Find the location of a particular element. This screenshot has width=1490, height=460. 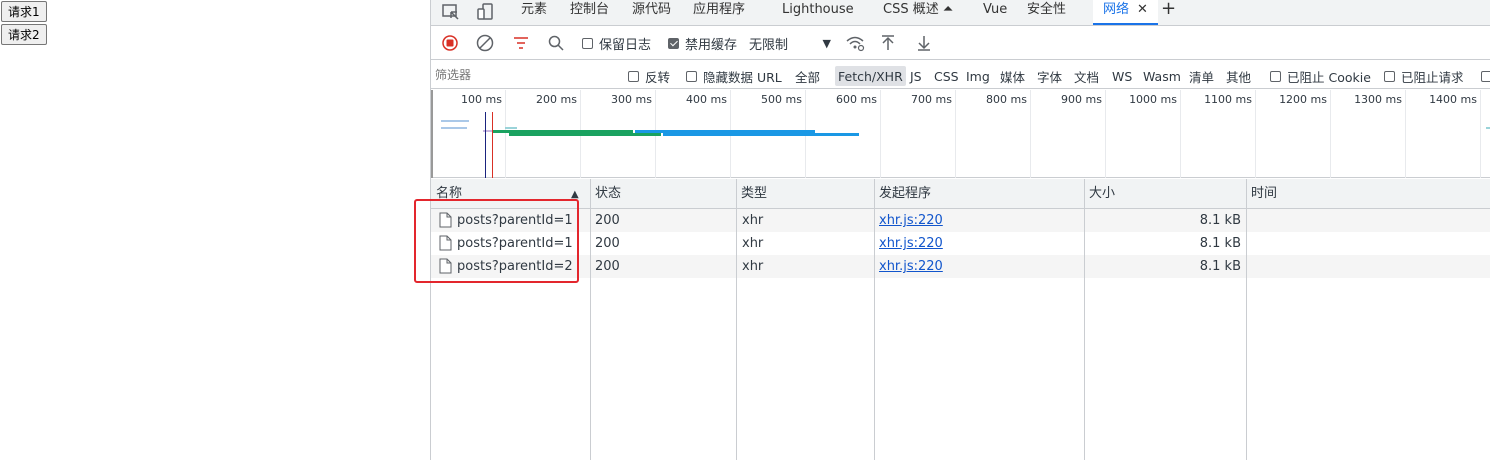

tab-network: 网络 ✕ is located at coordinates (1125, 12).